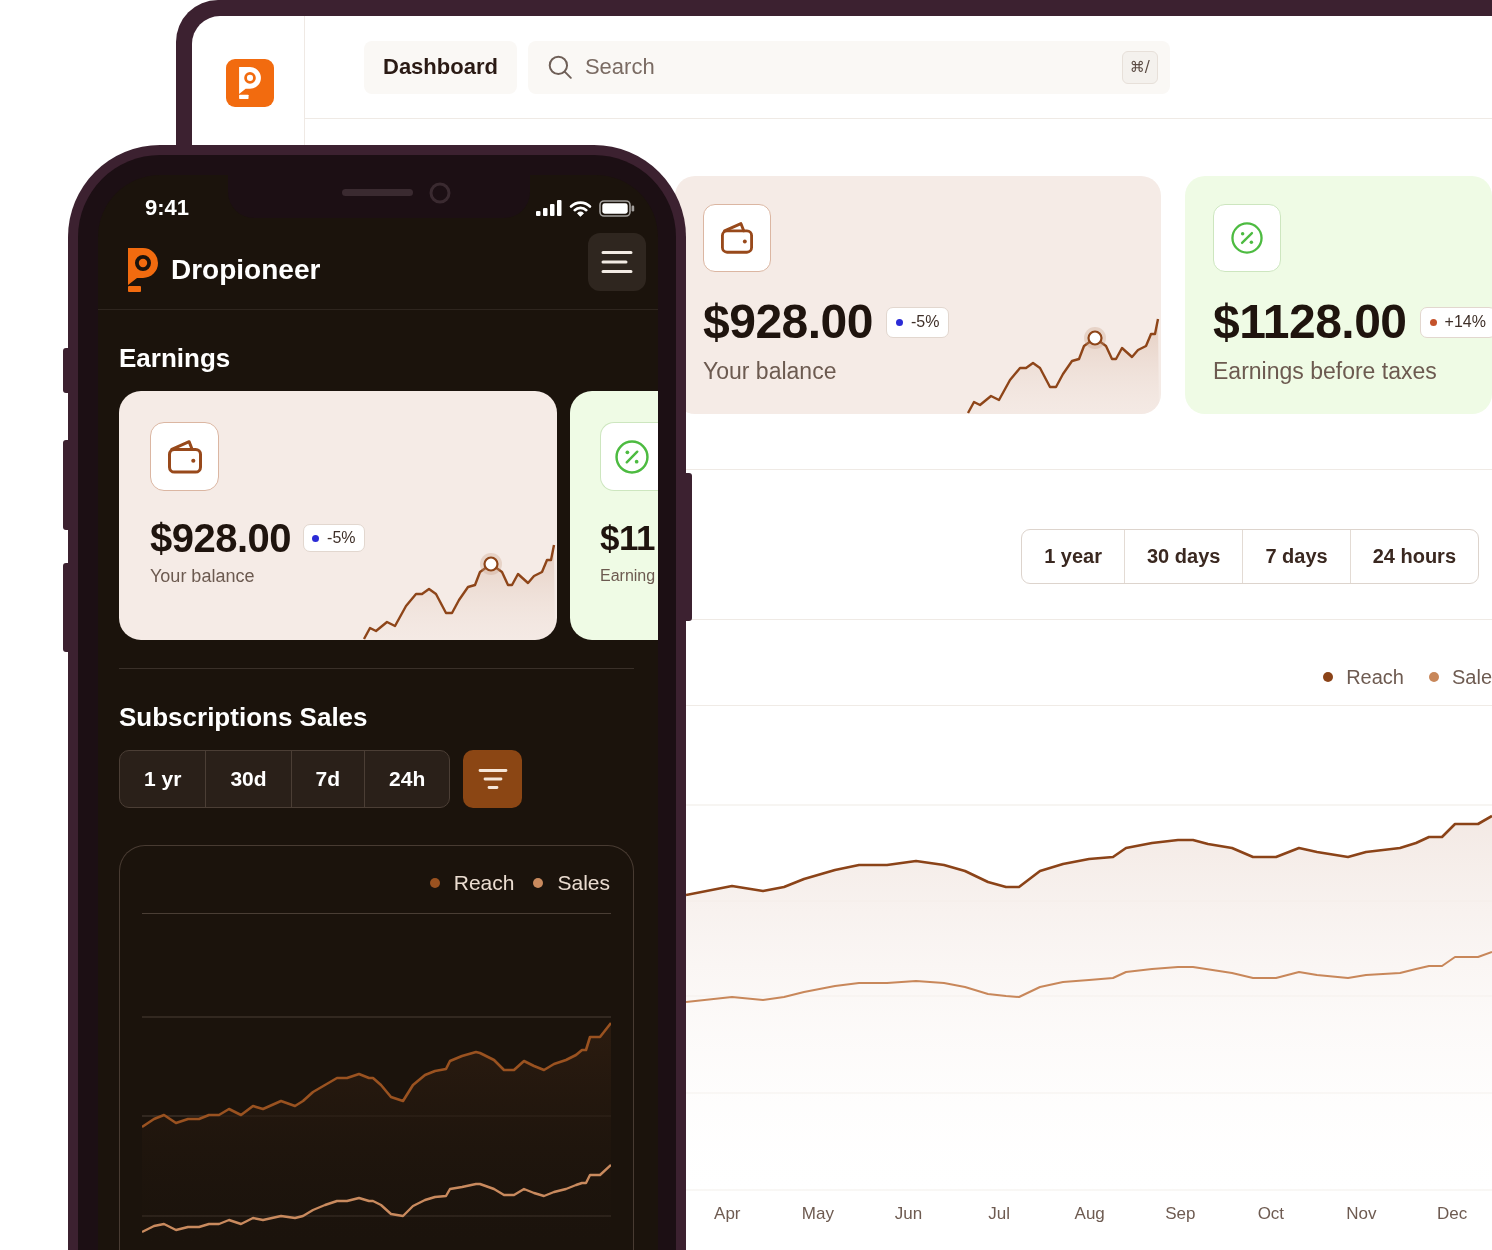 The image size is (1492, 1250). I want to click on section-title: Earnings, so click(175, 358).